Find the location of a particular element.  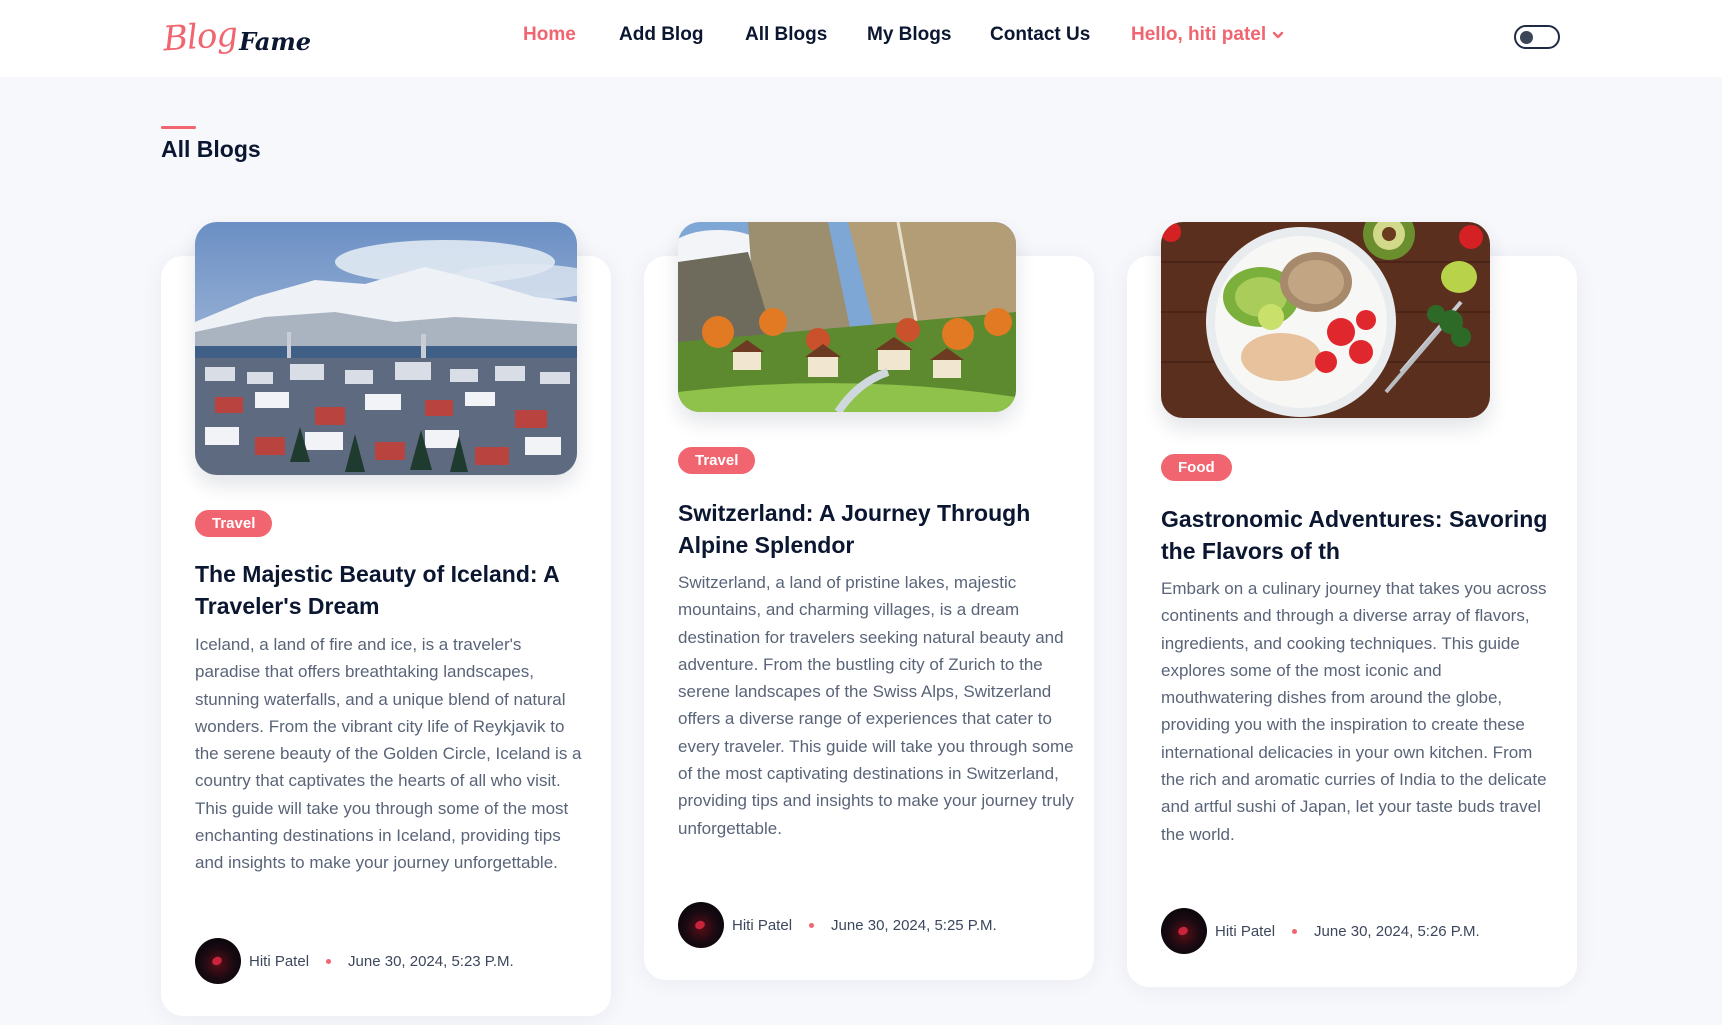

user-menu-dropdown: Hello, hiti patel is located at coordinates (1207, 35).